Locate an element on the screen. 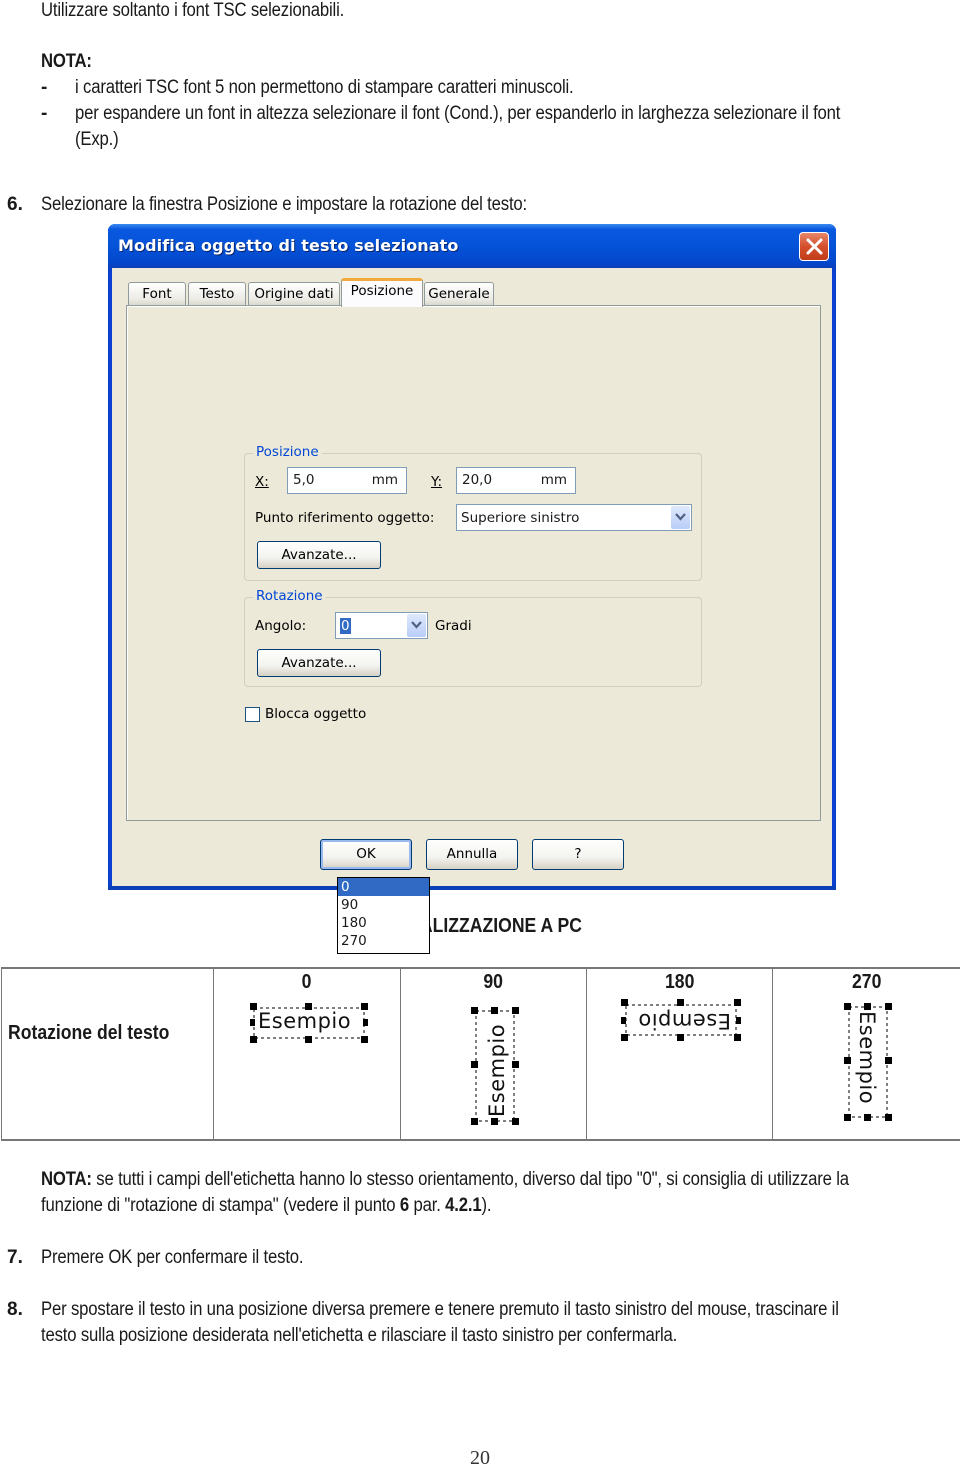 The height and width of the screenshot is (1470, 960). row-header-cell: Rotazione del testo is located at coordinates (108, 1054).